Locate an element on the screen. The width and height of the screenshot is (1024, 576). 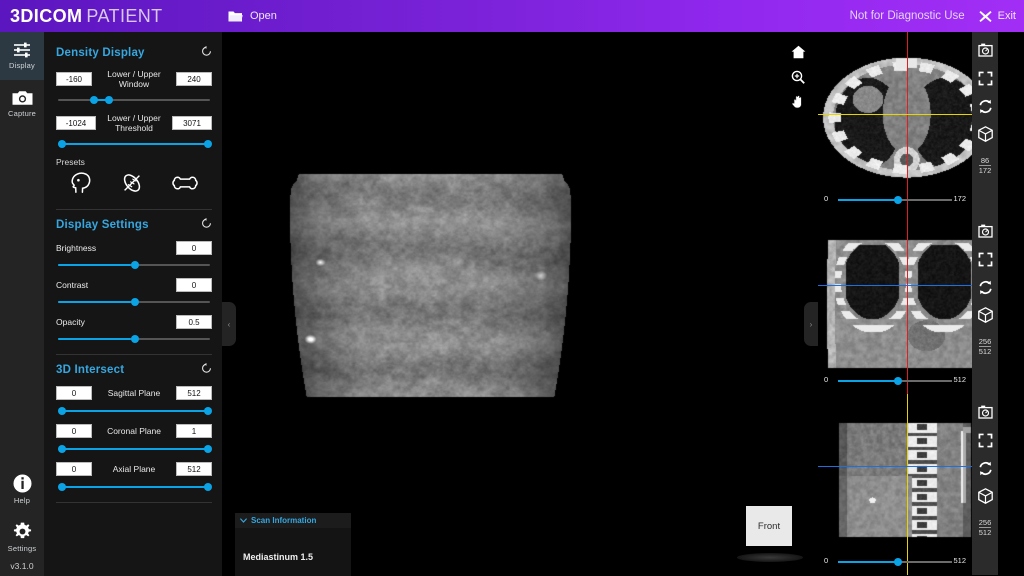
open-button: Open is located at coordinates (252, 16).